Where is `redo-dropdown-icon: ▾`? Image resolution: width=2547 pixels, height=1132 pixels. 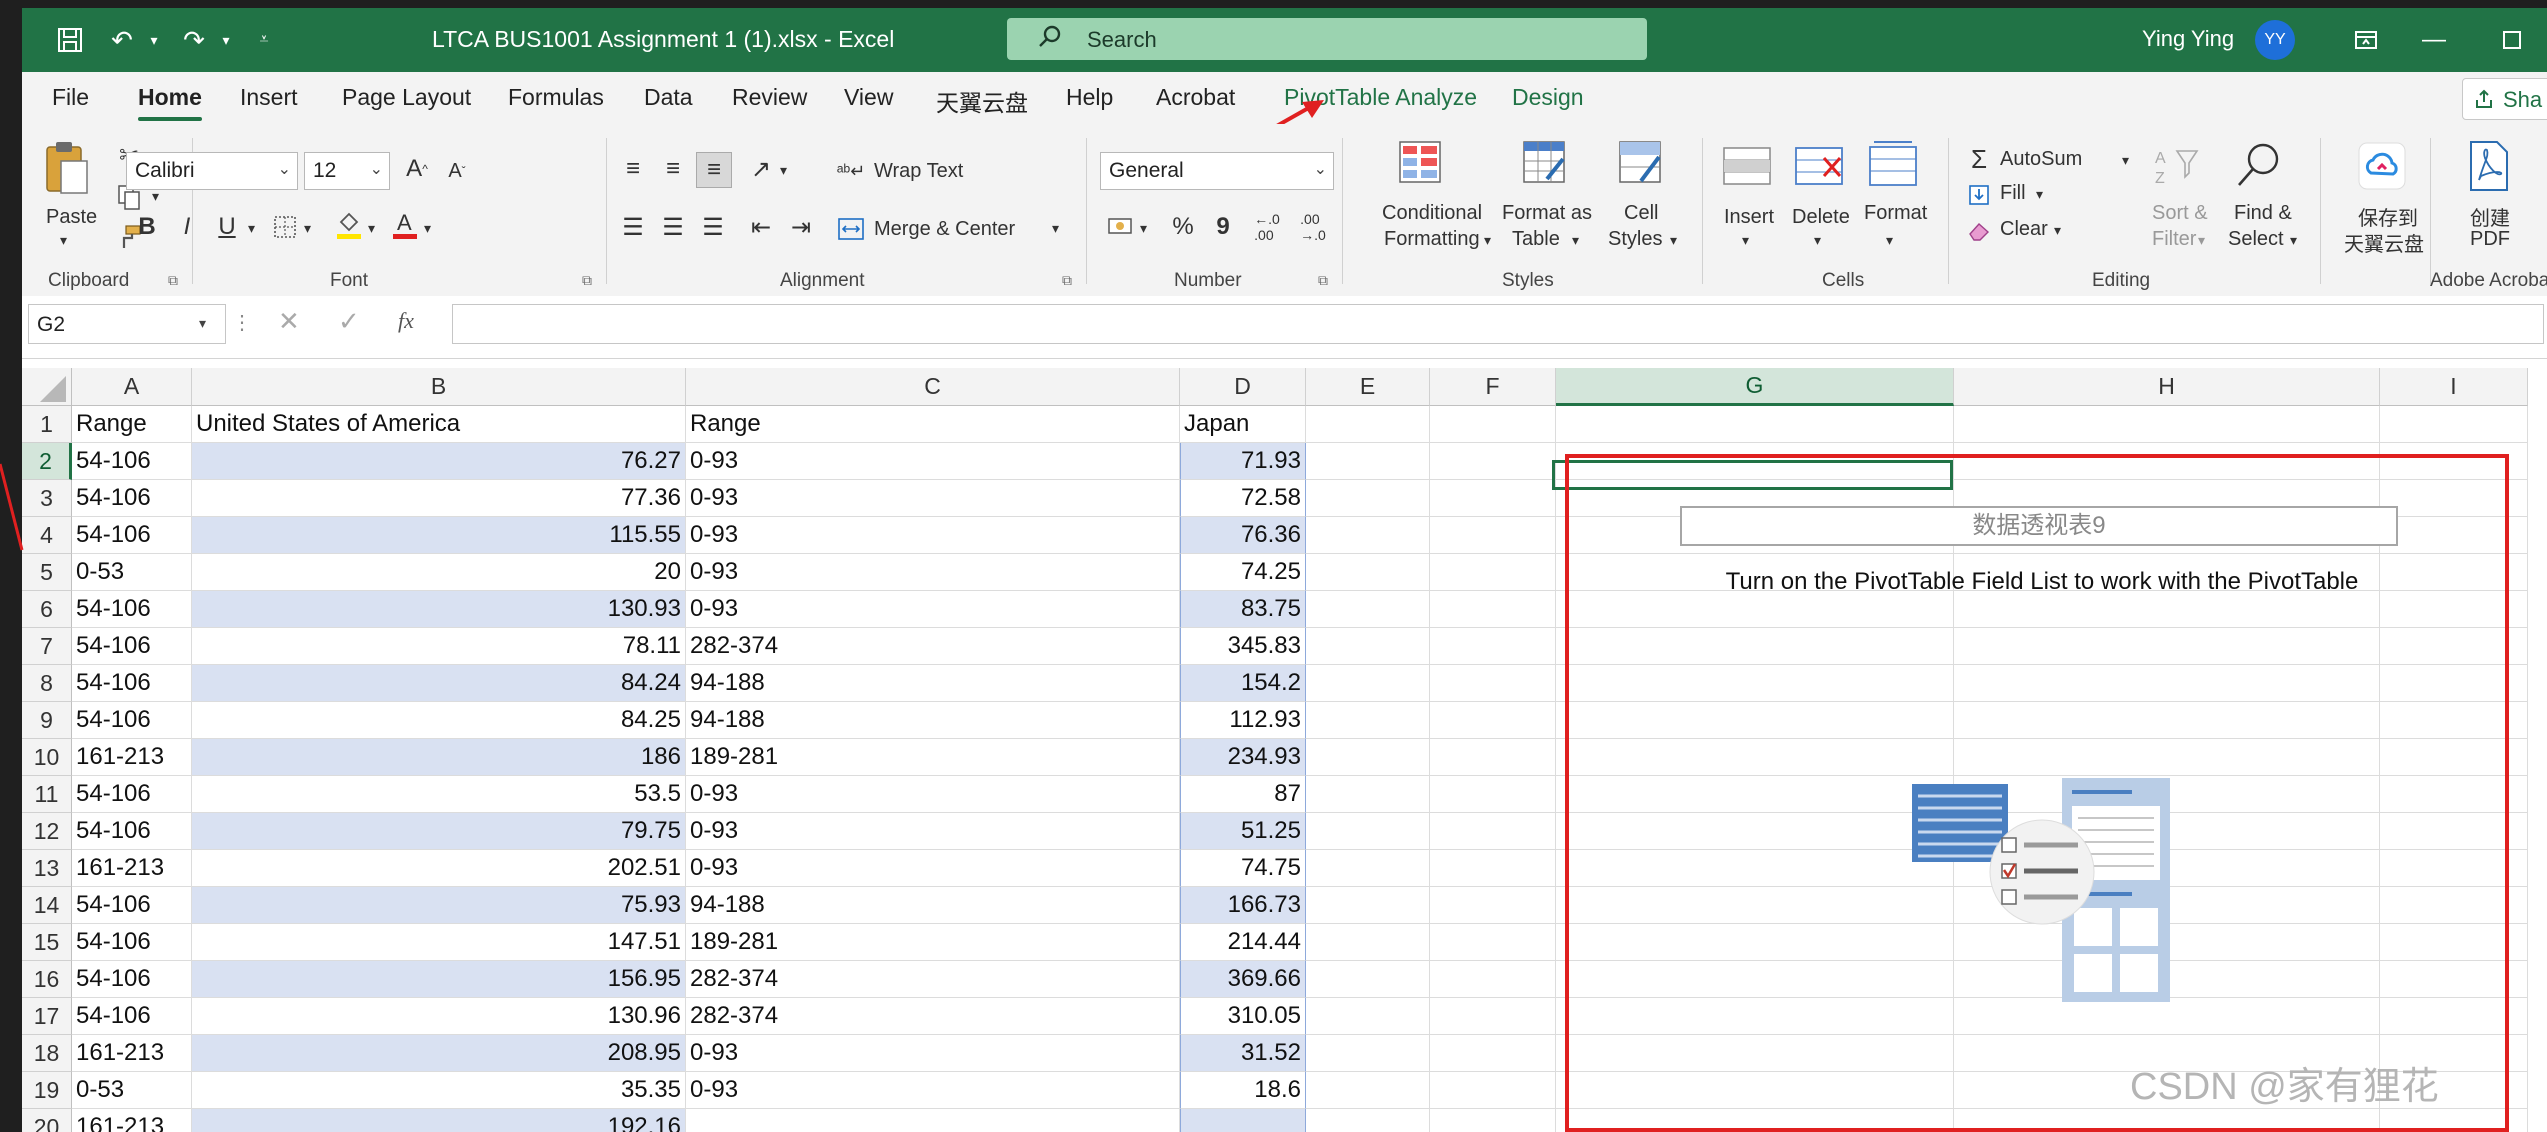 redo-dropdown-icon: ▾ is located at coordinates (226, 40).